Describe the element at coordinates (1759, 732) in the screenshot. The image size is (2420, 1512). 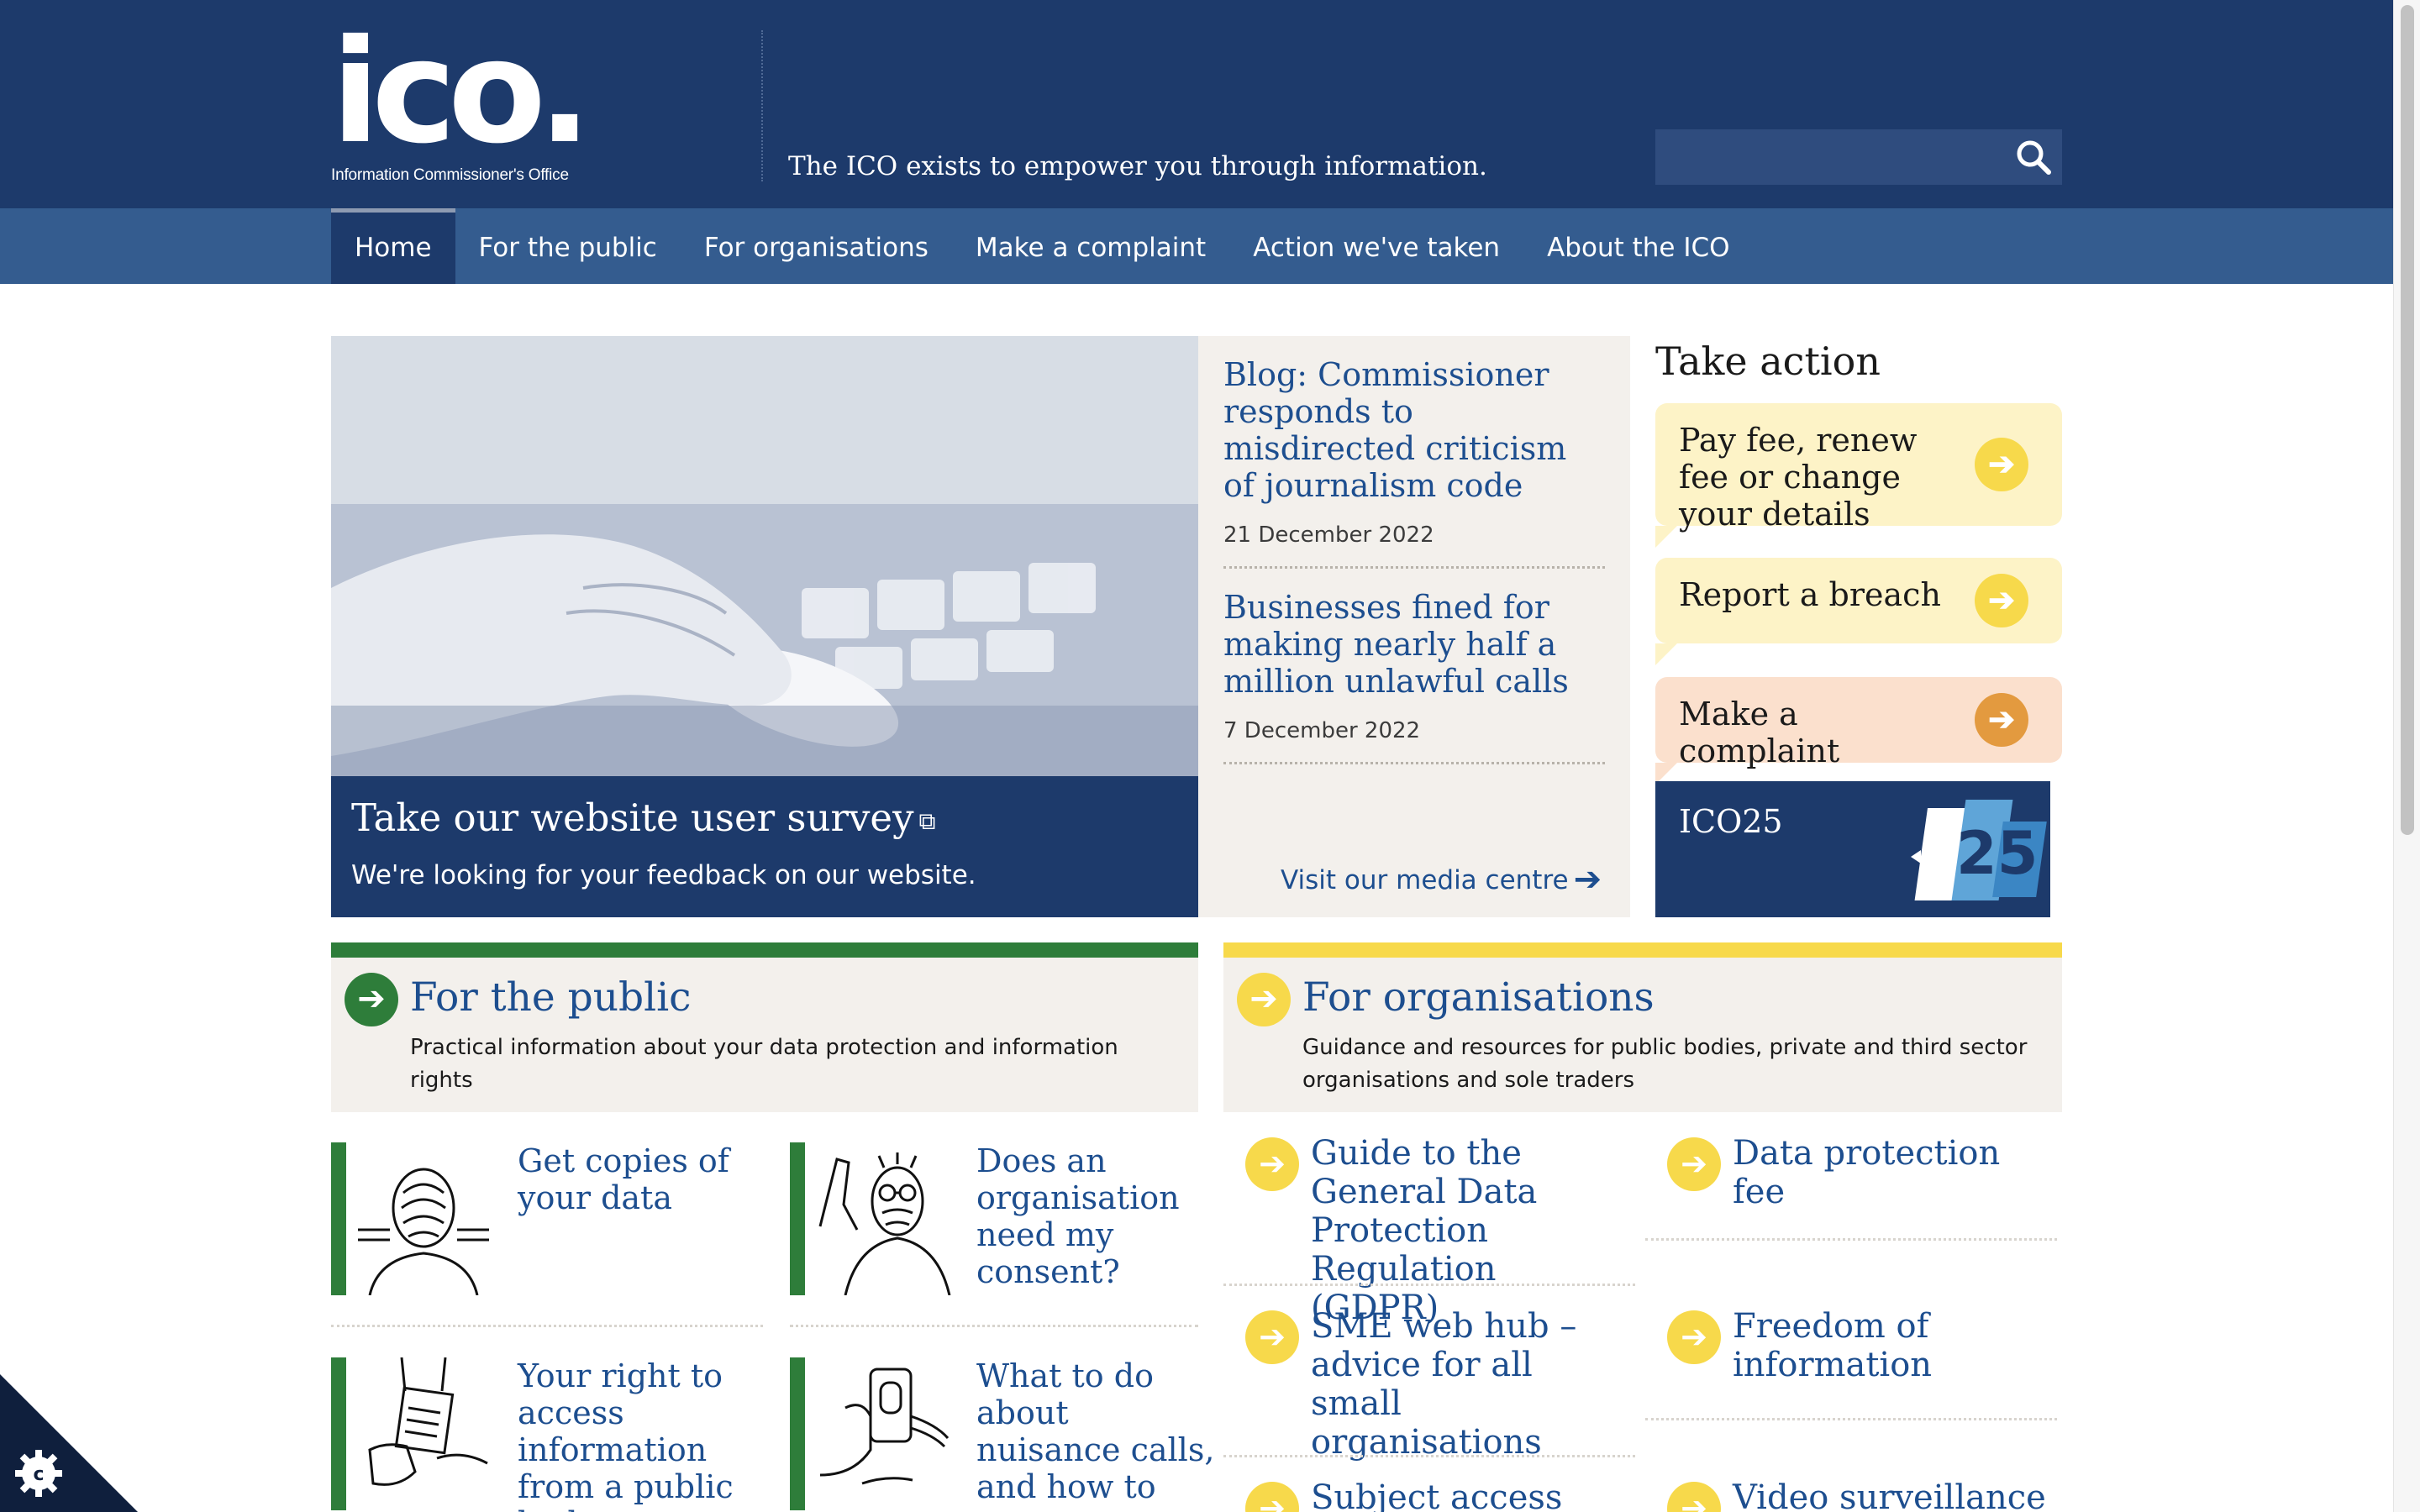
I see `make-complaint-label: Make a complaint` at that location.